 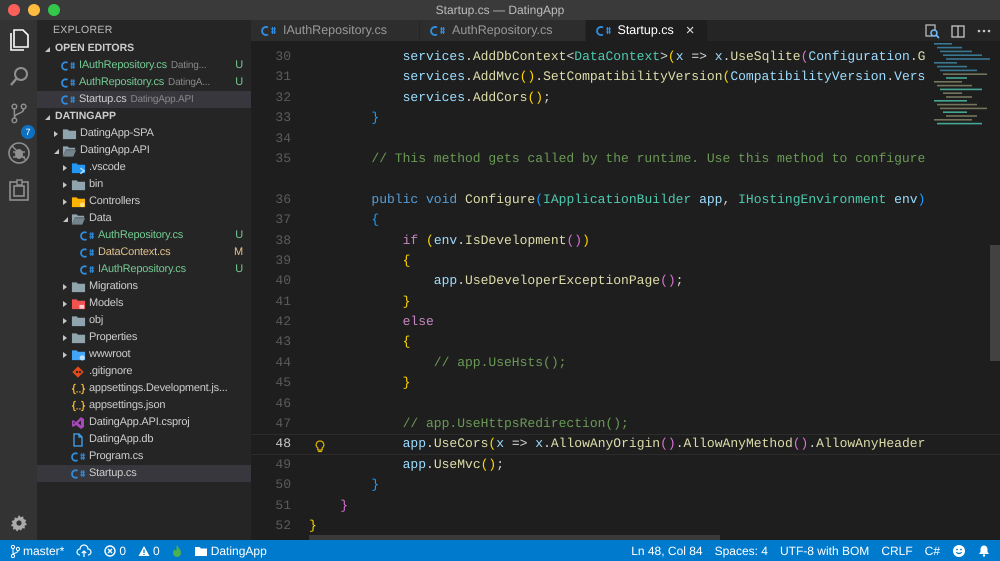 I want to click on code-line: public void Configure(IApplicationBuilder app, IHostingEnvironment env), so click(x=648, y=199).